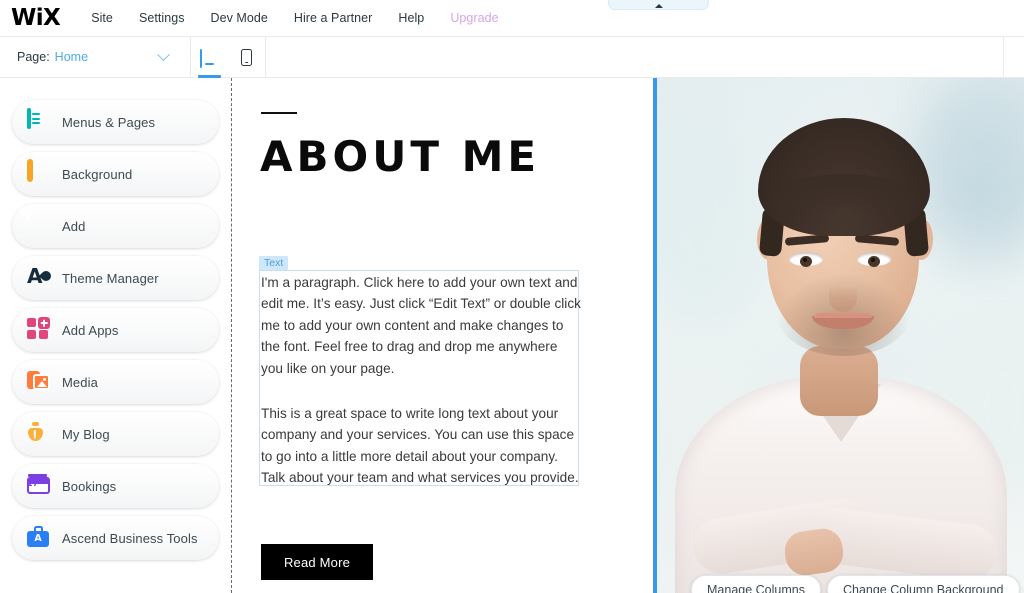 Image resolution: width=1024 pixels, height=593 pixels. I want to click on sidebar-item-media: Media, so click(115, 382).